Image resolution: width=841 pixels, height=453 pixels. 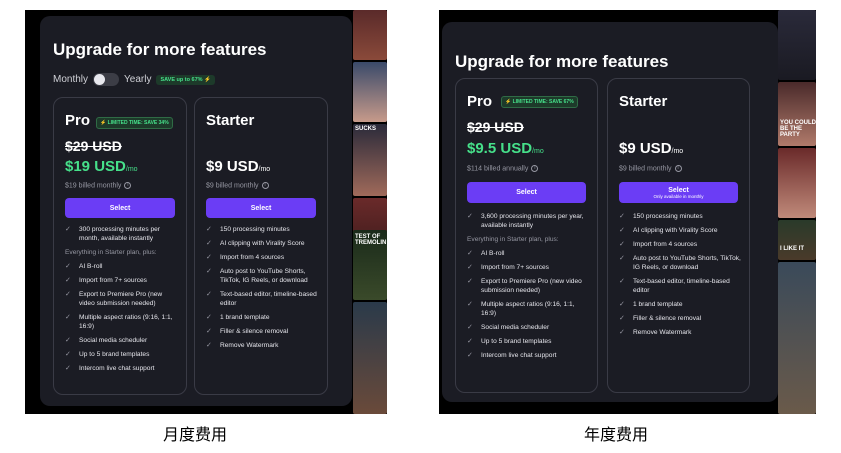 What do you see at coordinates (678, 192) in the screenshot?
I see `select-starter-button: Select Only available in monthly` at bounding box center [678, 192].